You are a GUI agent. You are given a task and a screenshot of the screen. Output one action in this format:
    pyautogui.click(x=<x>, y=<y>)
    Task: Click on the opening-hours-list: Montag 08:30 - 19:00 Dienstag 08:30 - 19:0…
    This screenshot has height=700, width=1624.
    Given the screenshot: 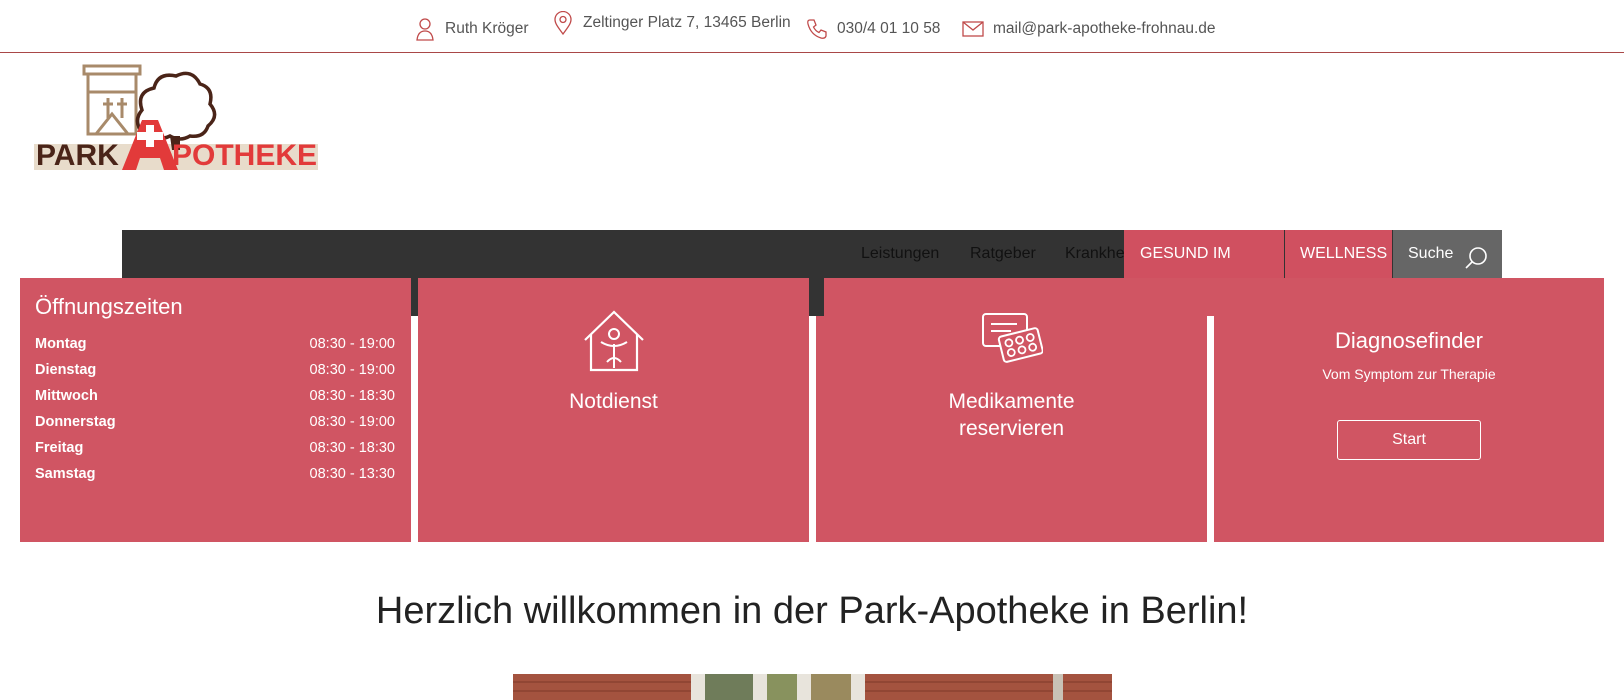 What is the action you would take?
    pyautogui.click(x=215, y=414)
    